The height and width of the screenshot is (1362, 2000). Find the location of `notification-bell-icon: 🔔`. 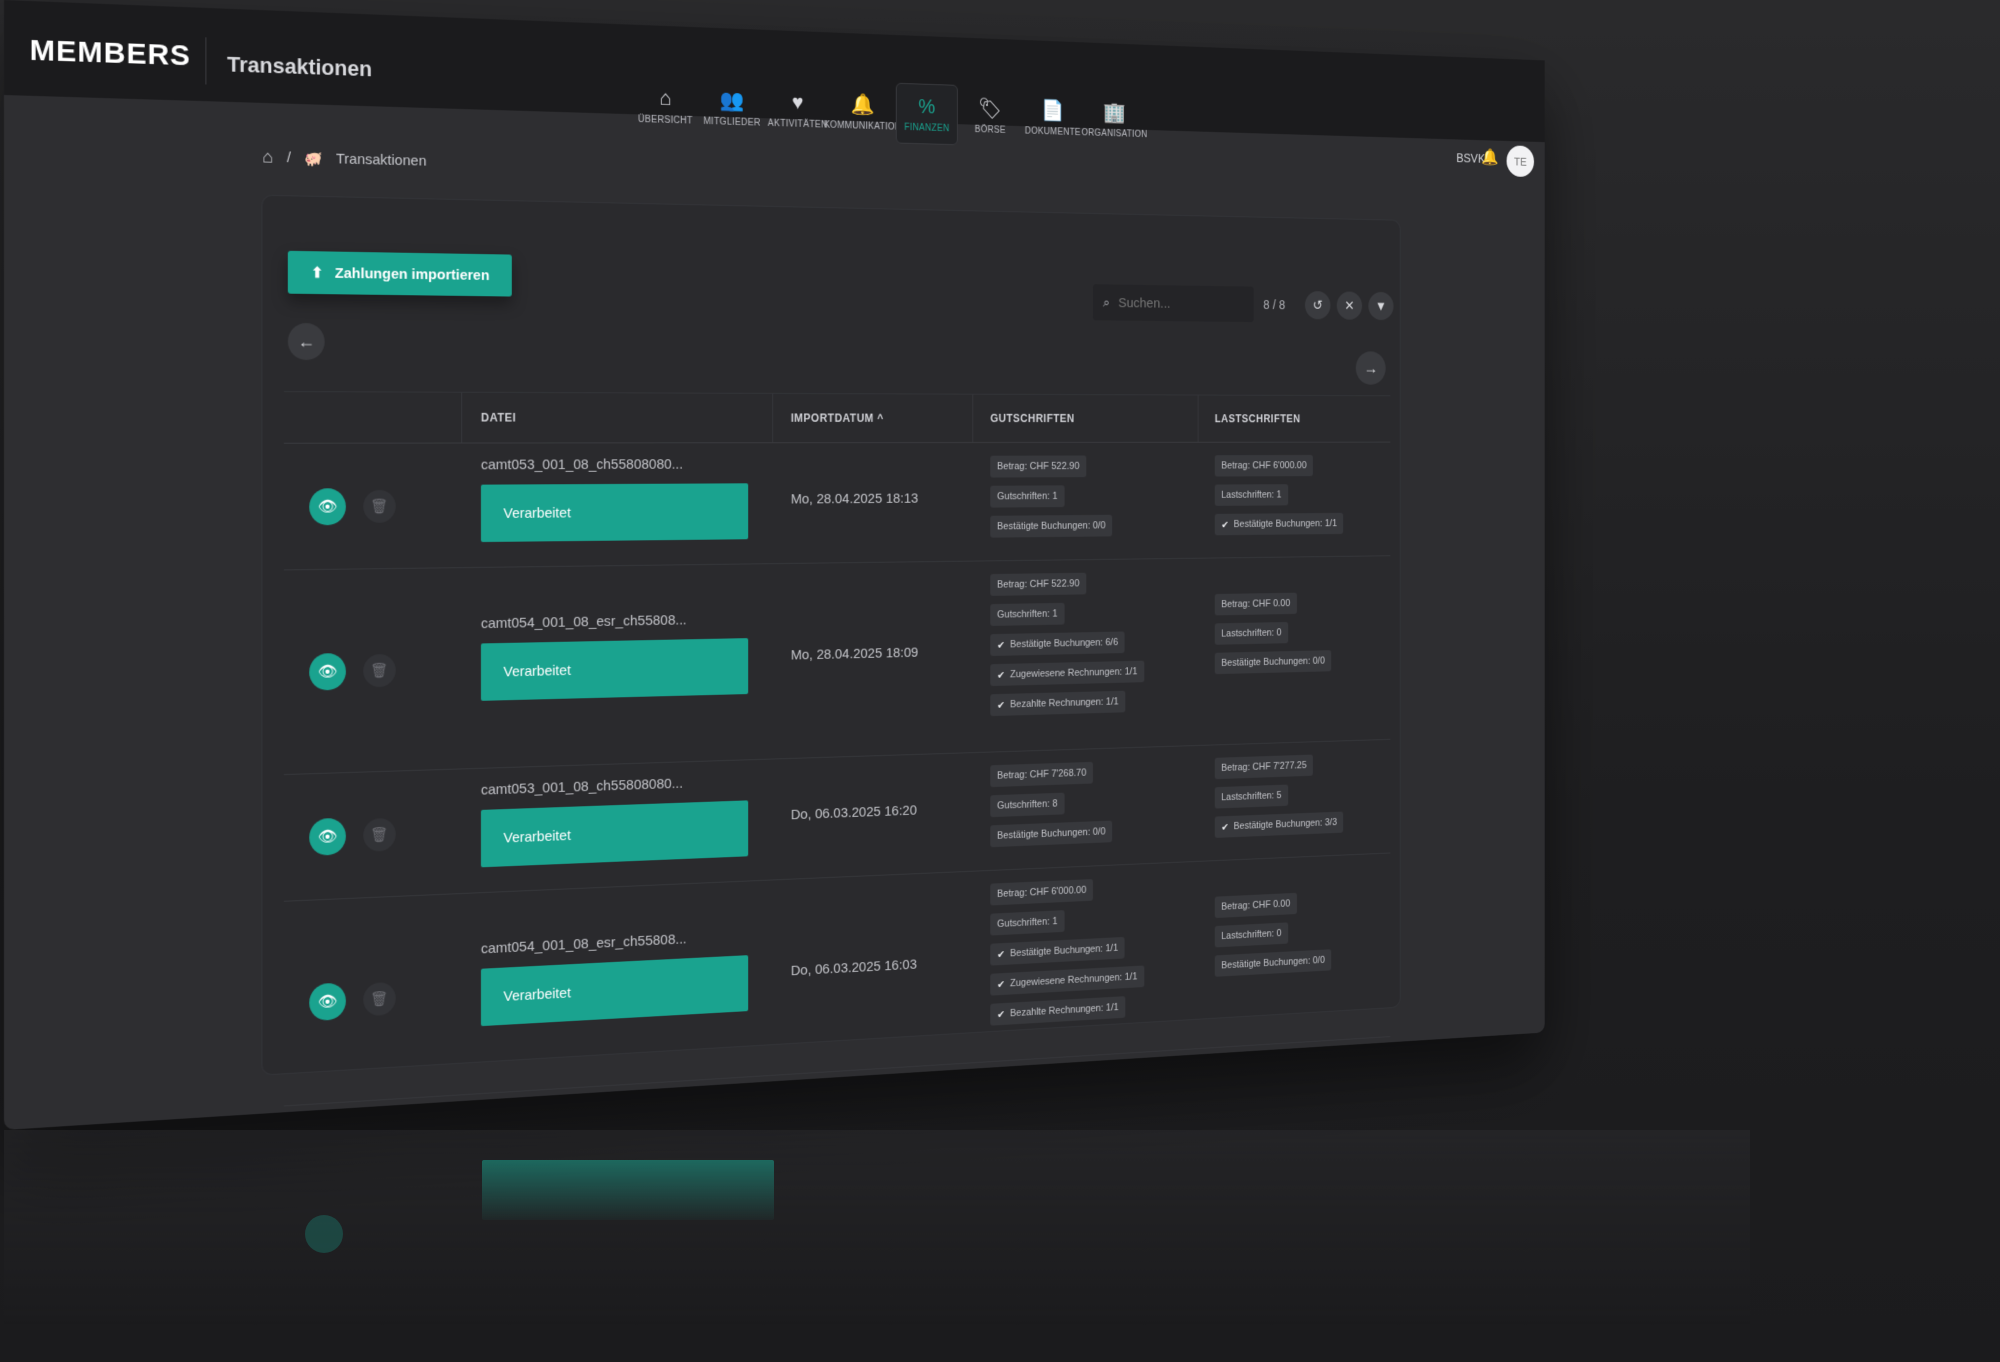

notification-bell-icon: 🔔 is located at coordinates (1490, 157).